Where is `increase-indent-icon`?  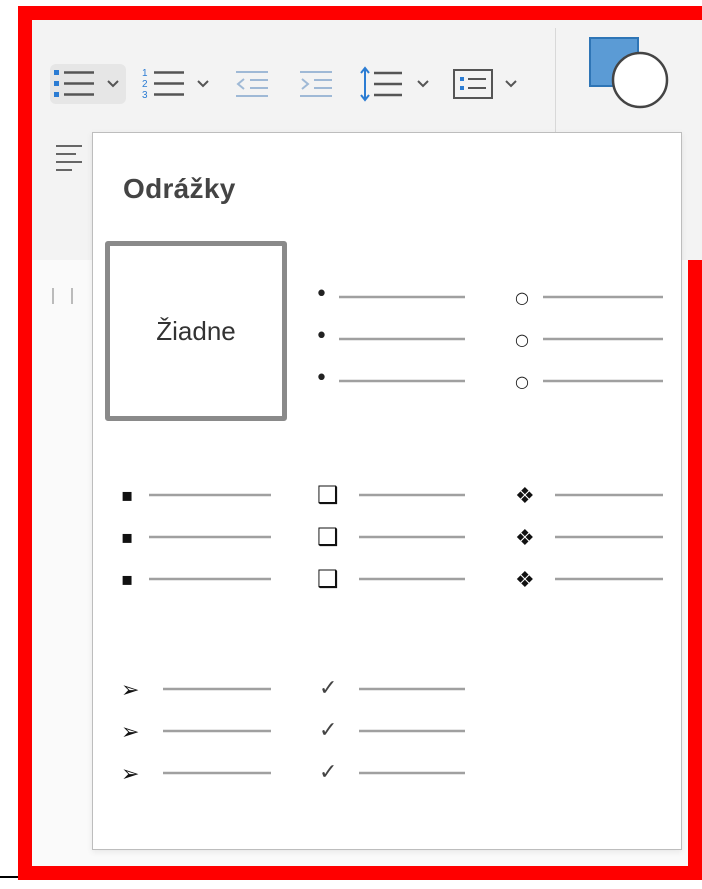 increase-indent-icon is located at coordinates (316, 84).